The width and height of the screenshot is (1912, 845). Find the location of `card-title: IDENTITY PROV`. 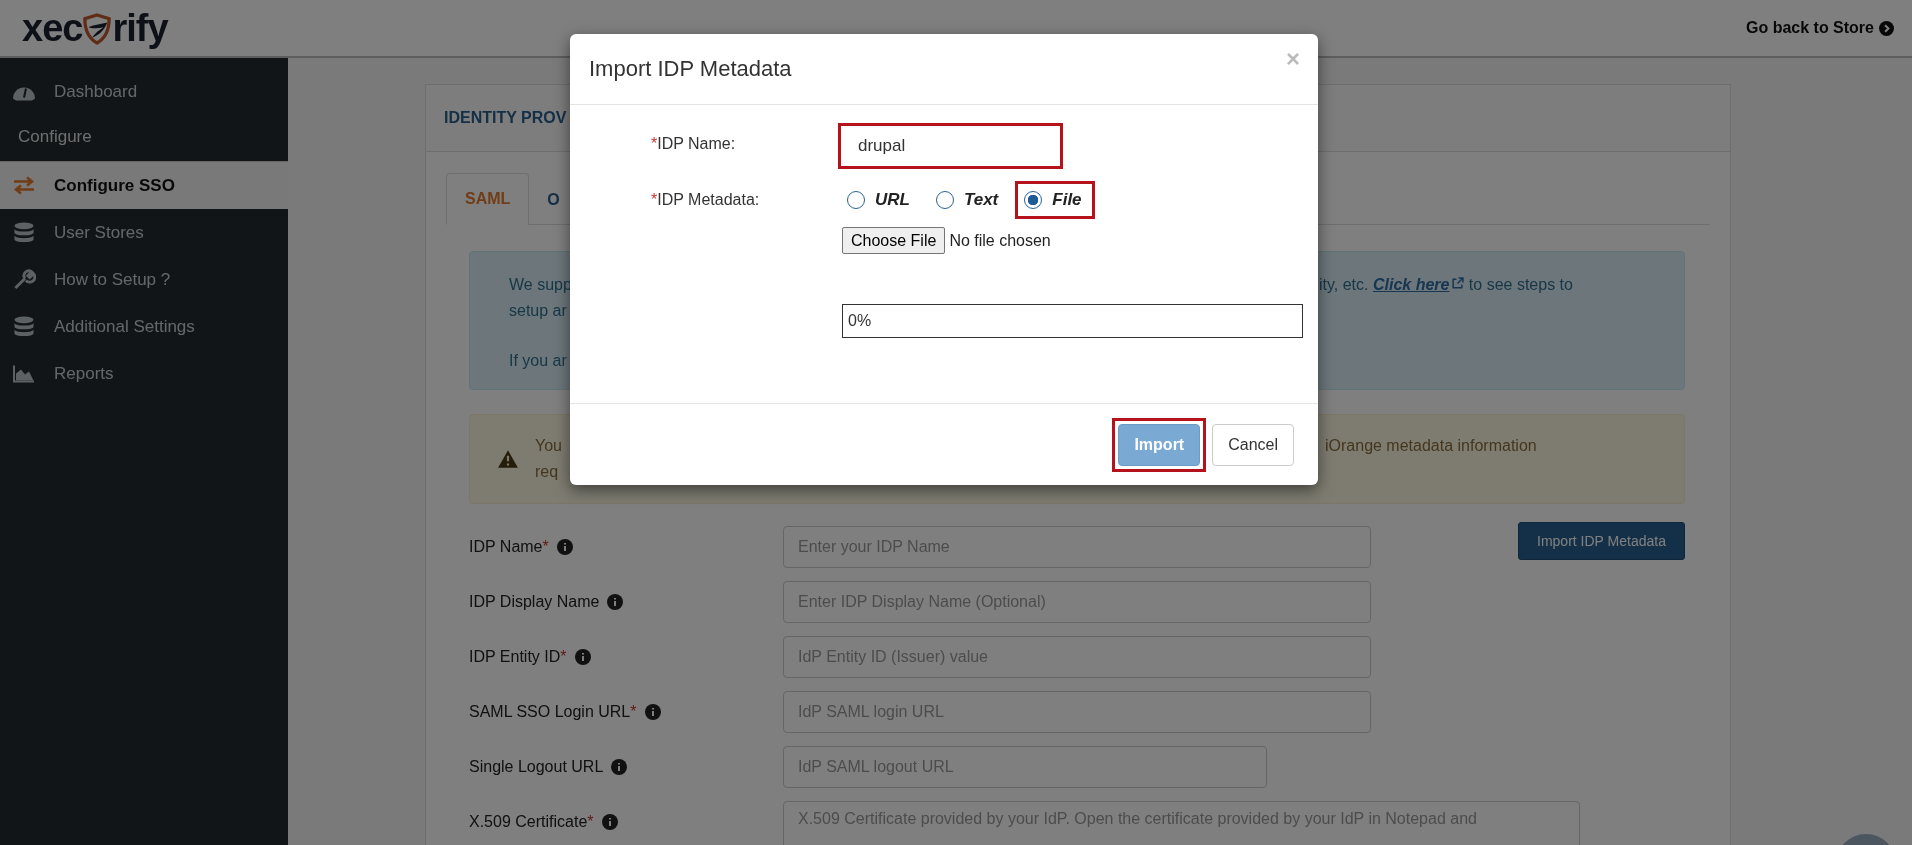

card-title: IDENTITY PROV is located at coordinates (505, 118).